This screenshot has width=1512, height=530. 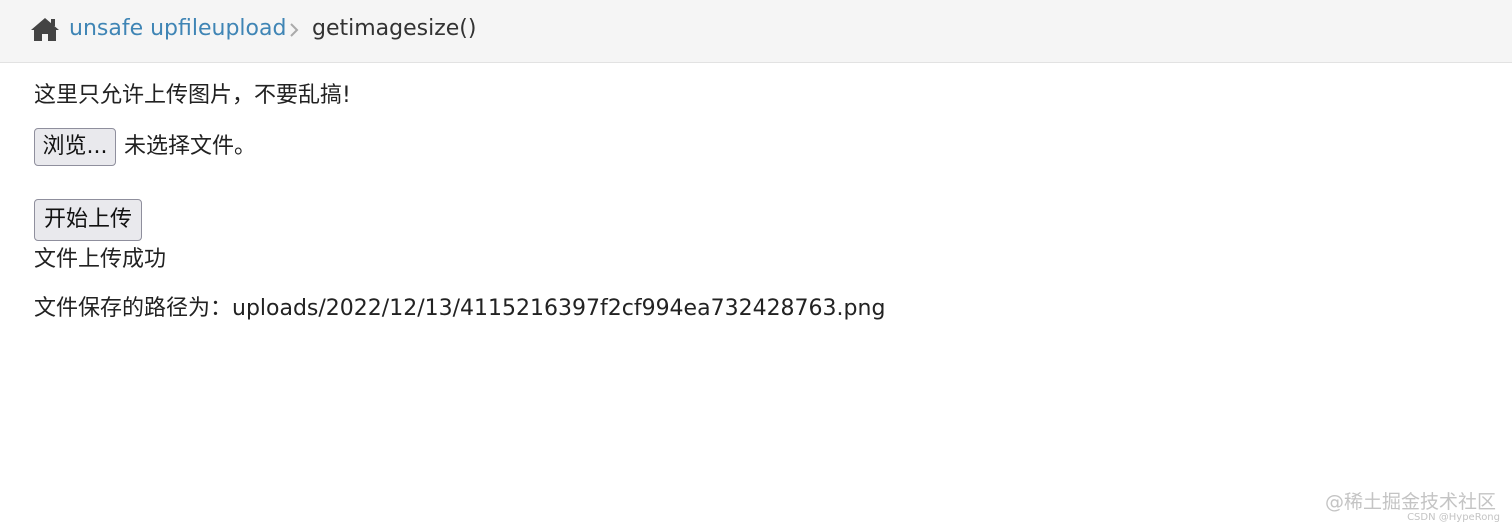 What do you see at coordinates (756, 31) in the screenshot?
I see `breadcrumb: unsafe upfileupload getimagesize()` at bounding box center [756, 31].